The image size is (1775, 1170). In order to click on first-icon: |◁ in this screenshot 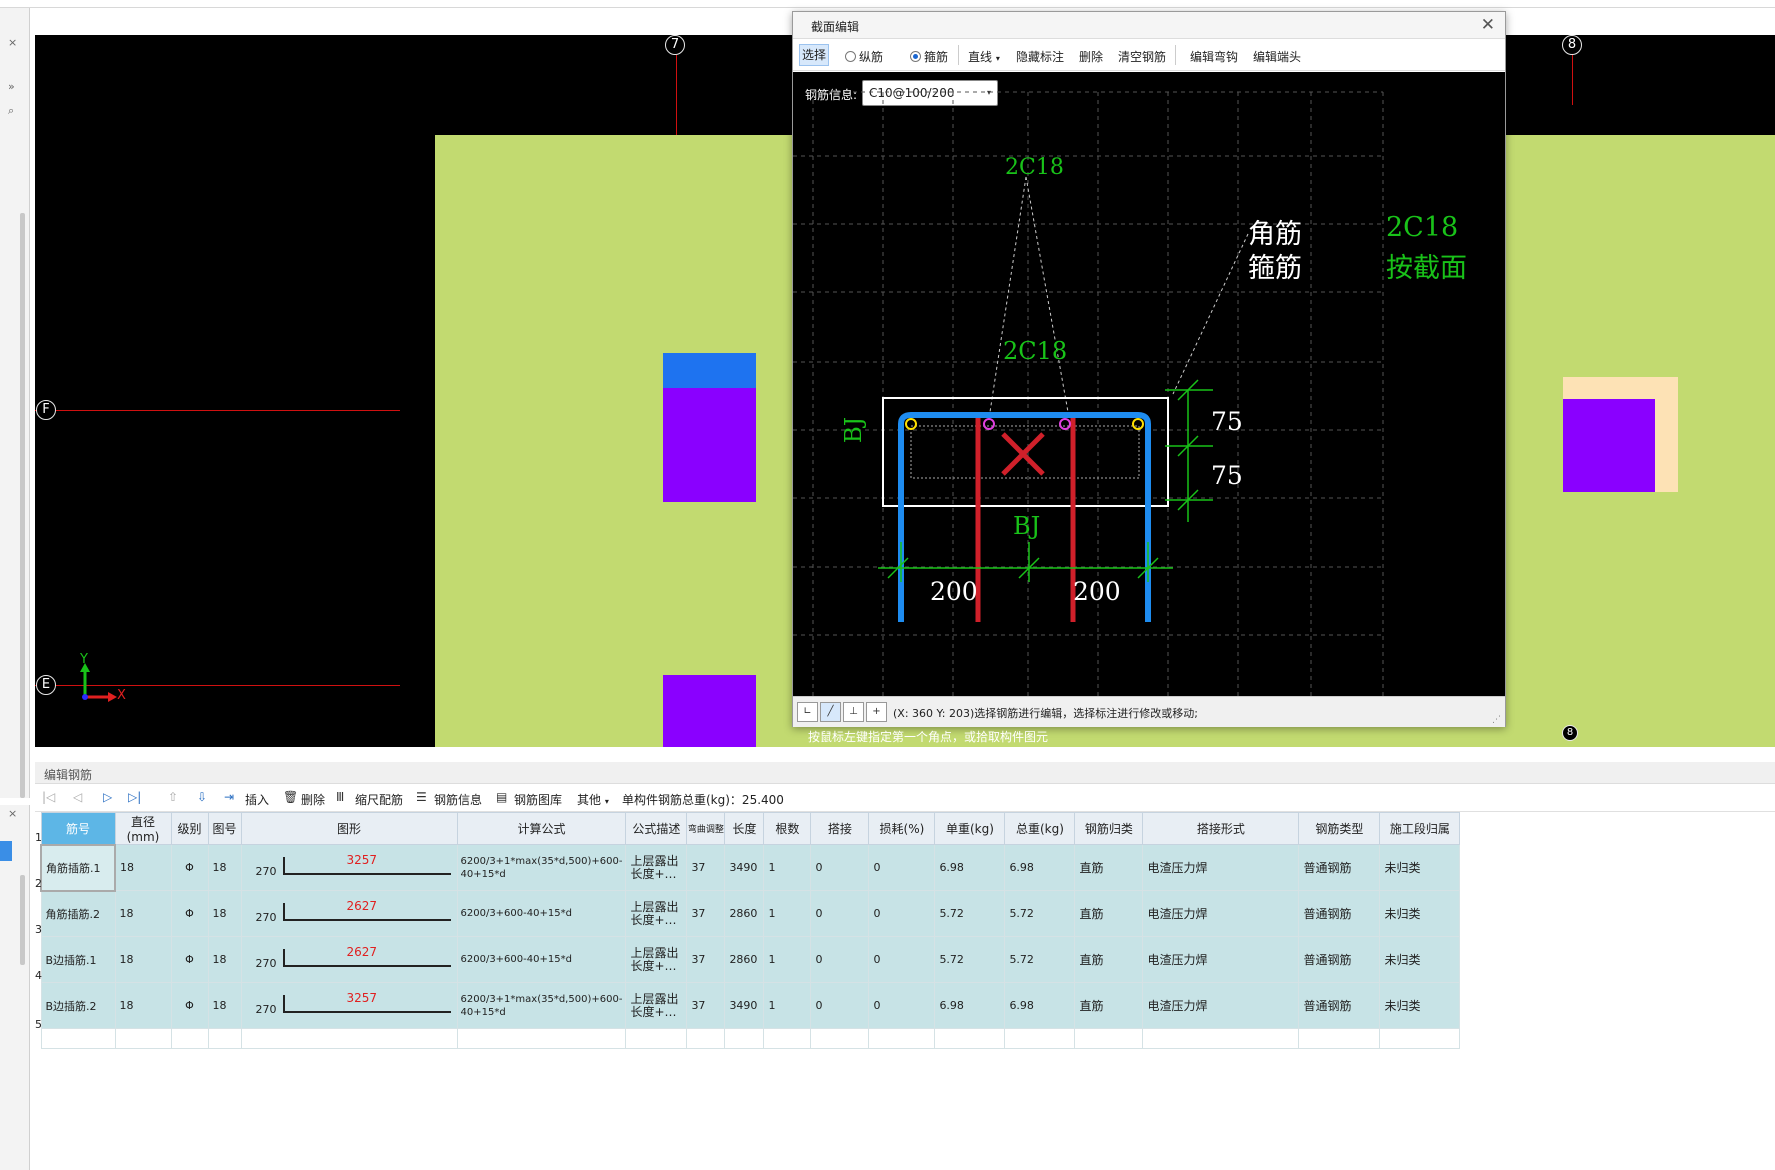, I will do `click(48, 797)`.